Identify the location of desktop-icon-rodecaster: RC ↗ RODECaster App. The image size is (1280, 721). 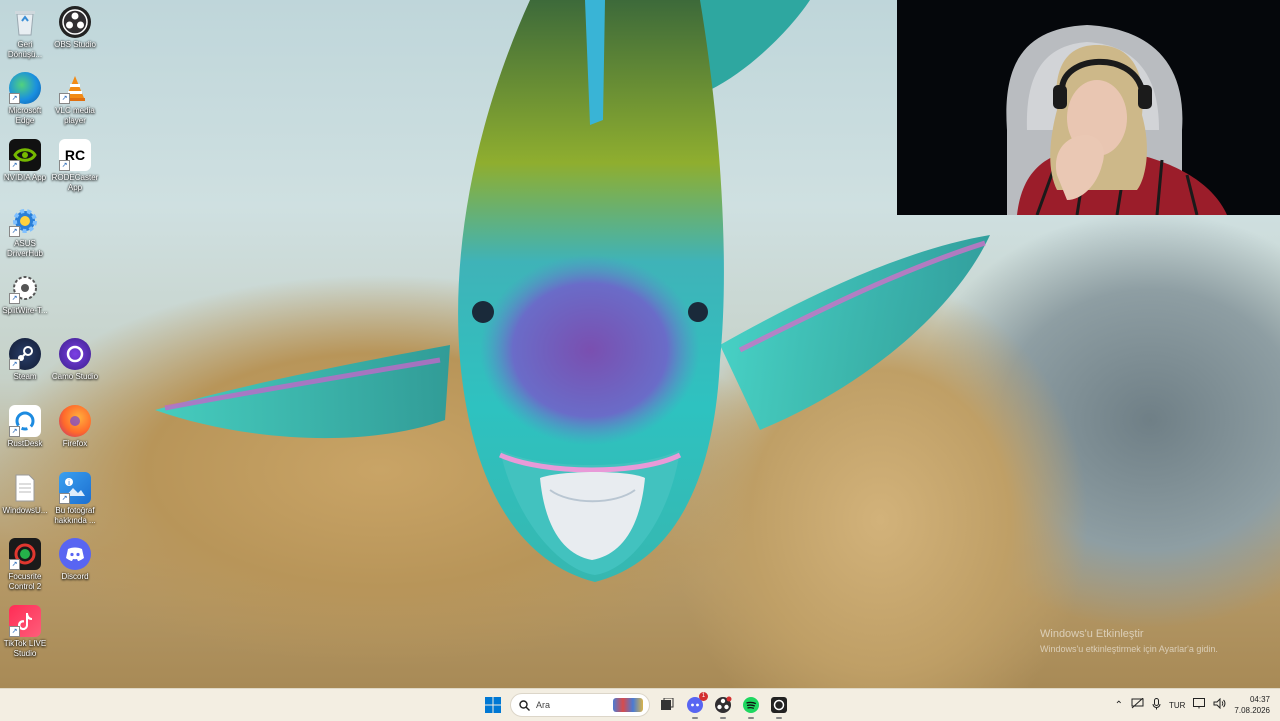
(75, 166).